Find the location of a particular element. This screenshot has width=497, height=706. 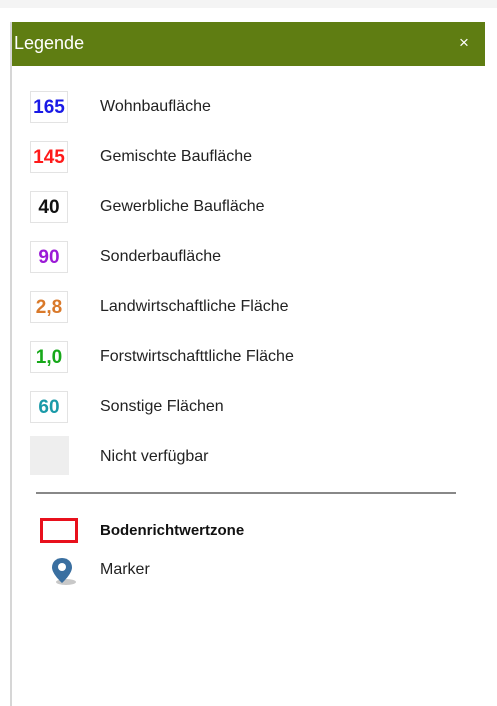

legend-swatch: 90 is located at coordinates (49, 257).